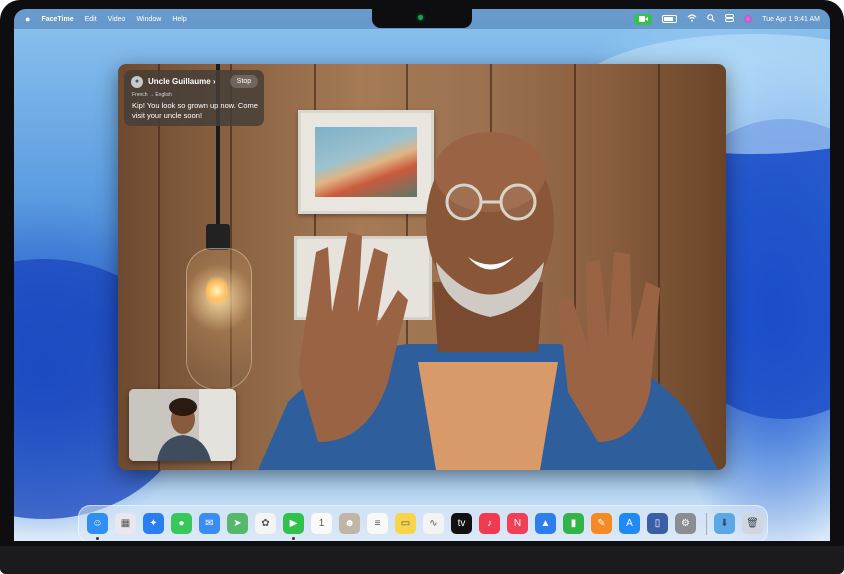  I want to click on menu-window: Window, so click(148, 19).